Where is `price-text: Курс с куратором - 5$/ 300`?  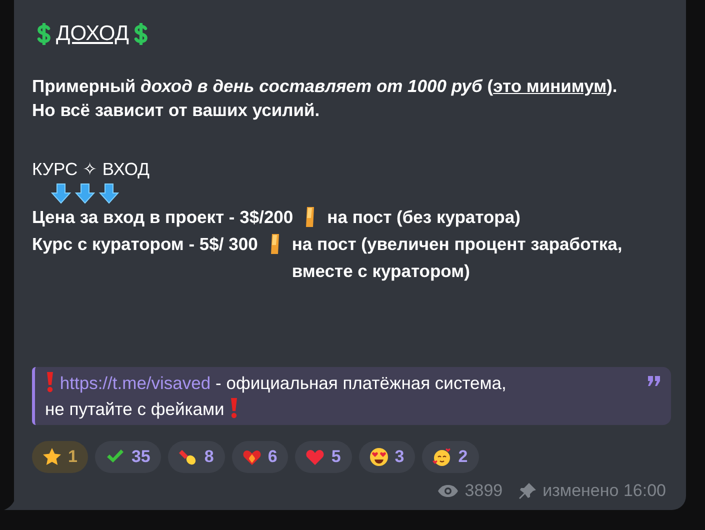 price-text: Курс с куратором - 5$/ 300 is located at coordinates (145, 244).